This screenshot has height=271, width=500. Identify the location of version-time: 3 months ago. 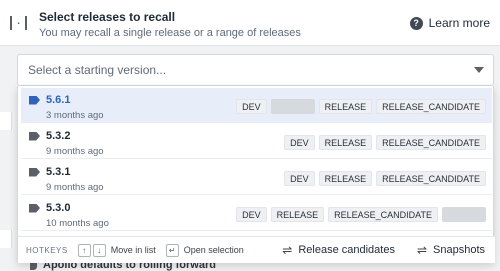
(75, 115).